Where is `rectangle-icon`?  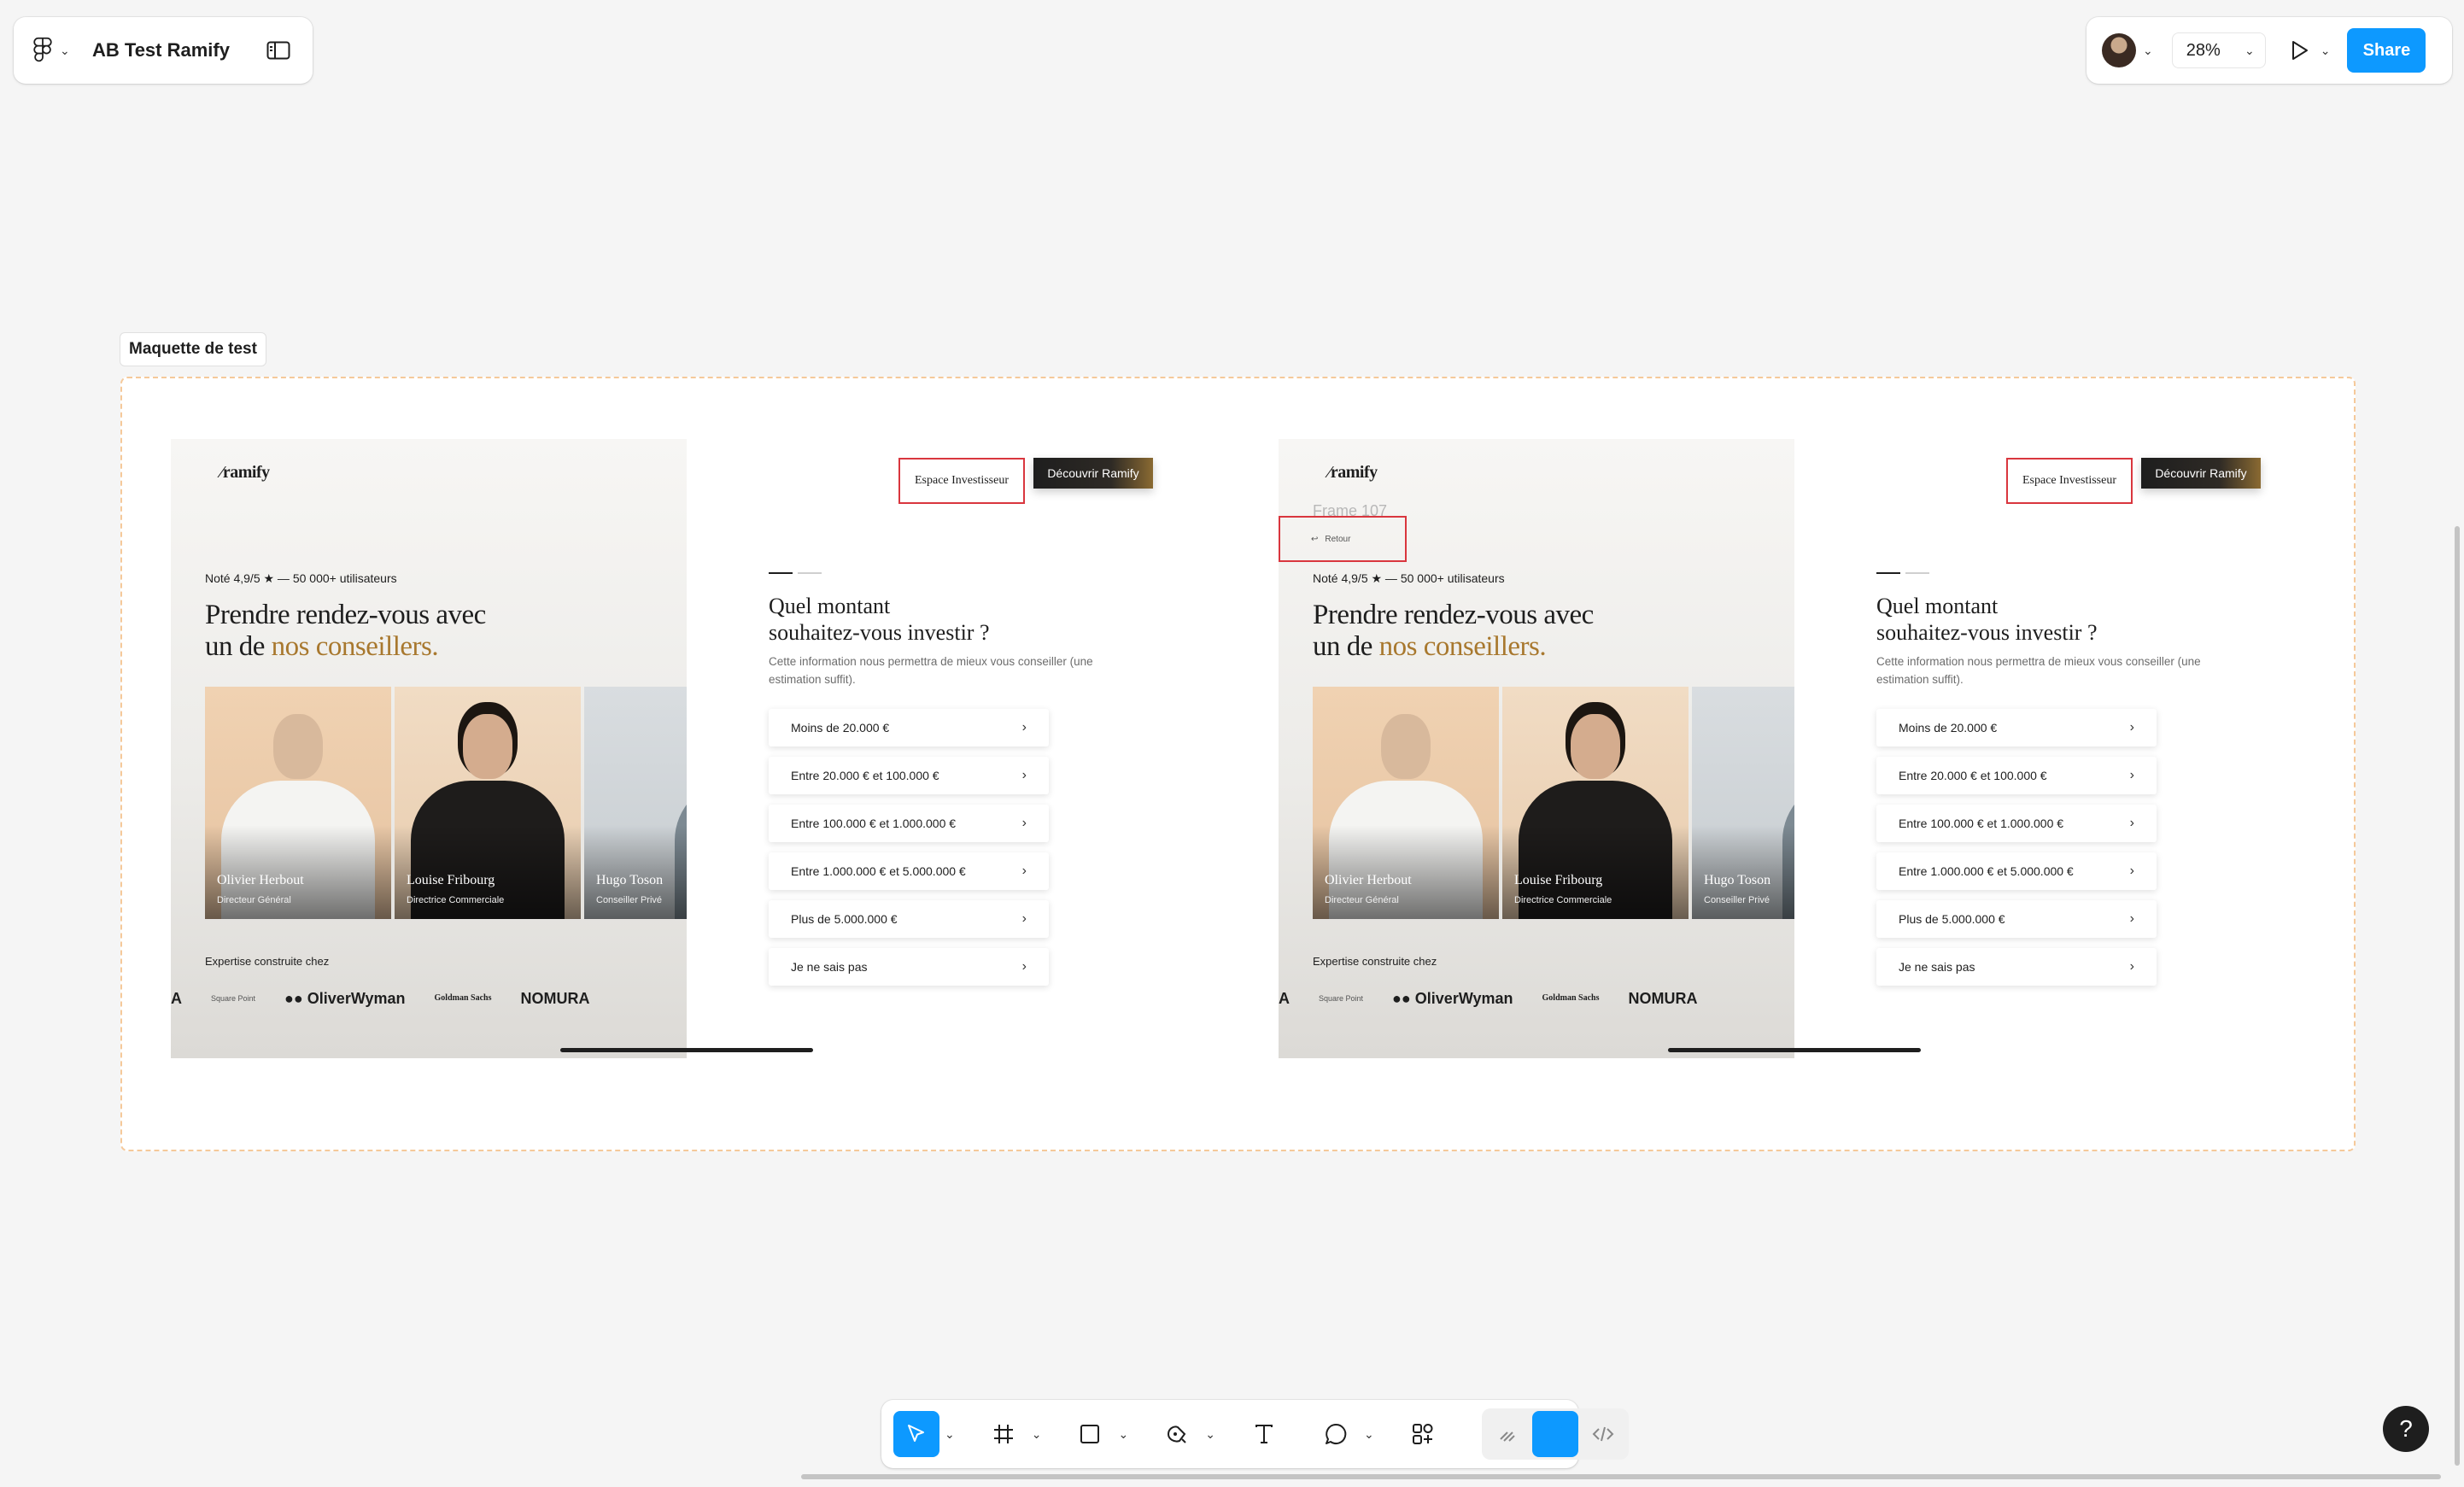 rectangle-icon is located at coordinates (1090, 1434).